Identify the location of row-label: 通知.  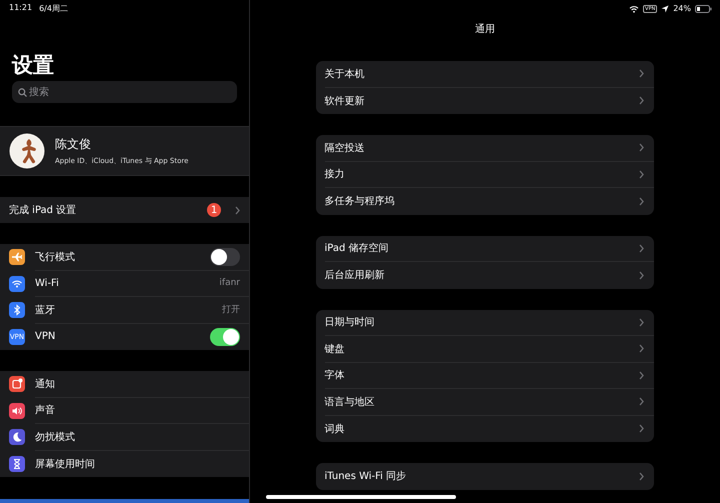
(45, 384).